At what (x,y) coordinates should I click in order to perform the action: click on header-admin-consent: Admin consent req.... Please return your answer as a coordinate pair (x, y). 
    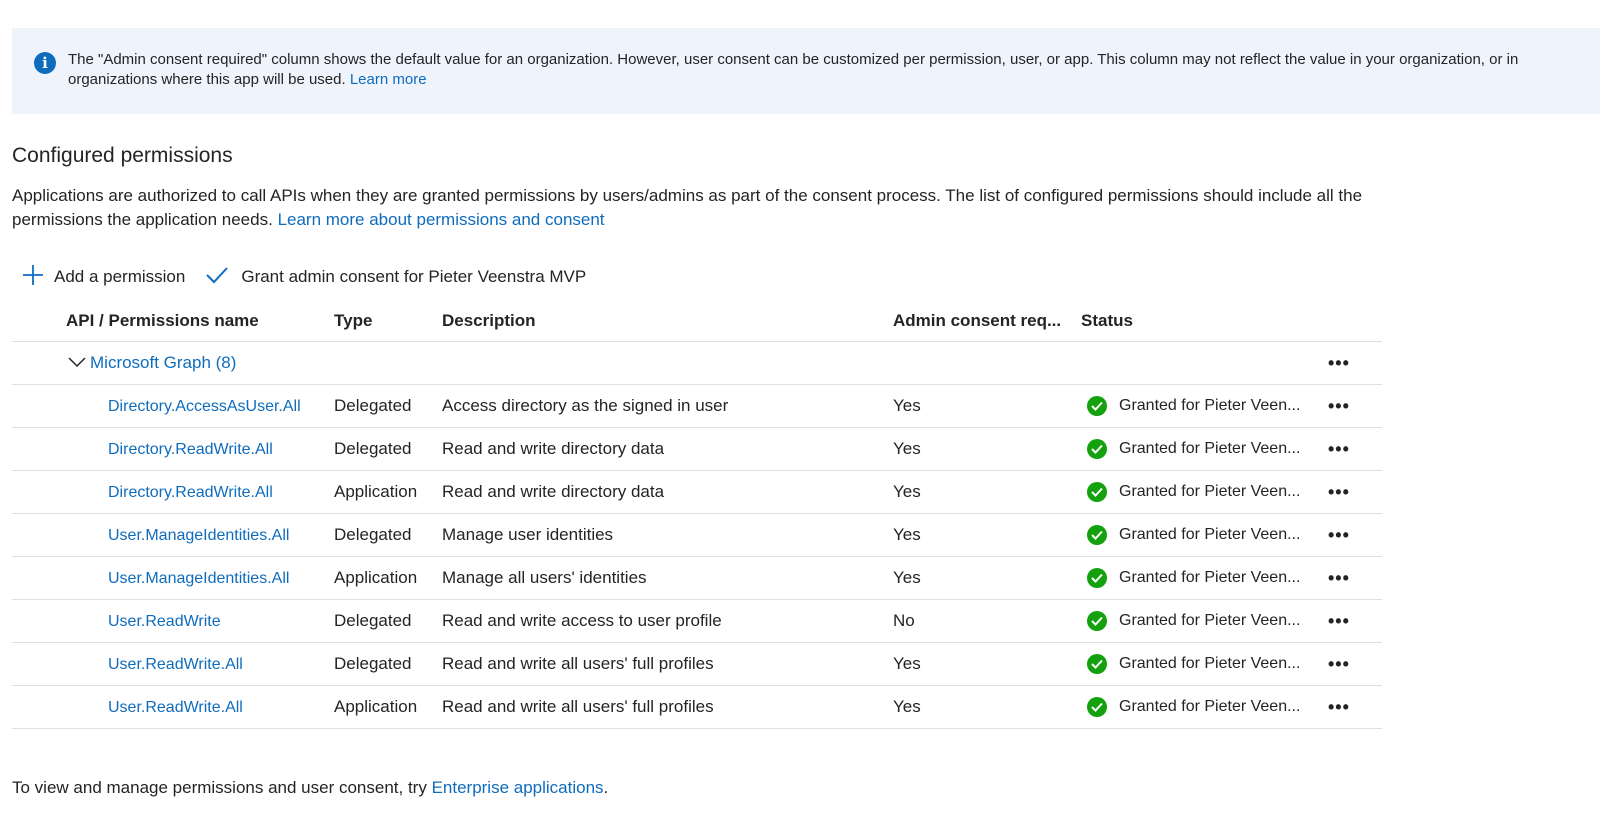
    Looking at the image, I should click on (987, 321).